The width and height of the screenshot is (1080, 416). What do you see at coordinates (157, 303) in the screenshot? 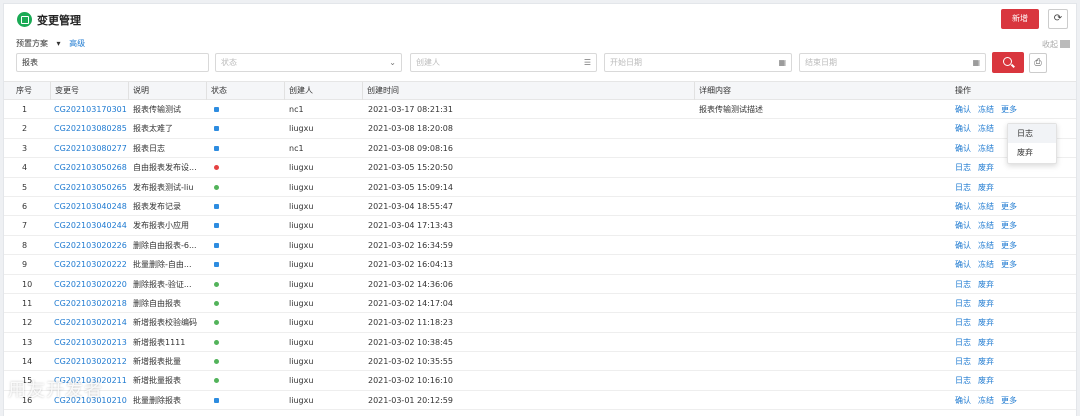
I see `row-desc: 删除自由报表` at bounding box center [157, 303].